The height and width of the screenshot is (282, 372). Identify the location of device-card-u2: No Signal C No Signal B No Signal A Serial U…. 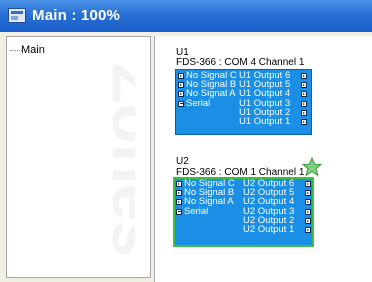
(243, 212).